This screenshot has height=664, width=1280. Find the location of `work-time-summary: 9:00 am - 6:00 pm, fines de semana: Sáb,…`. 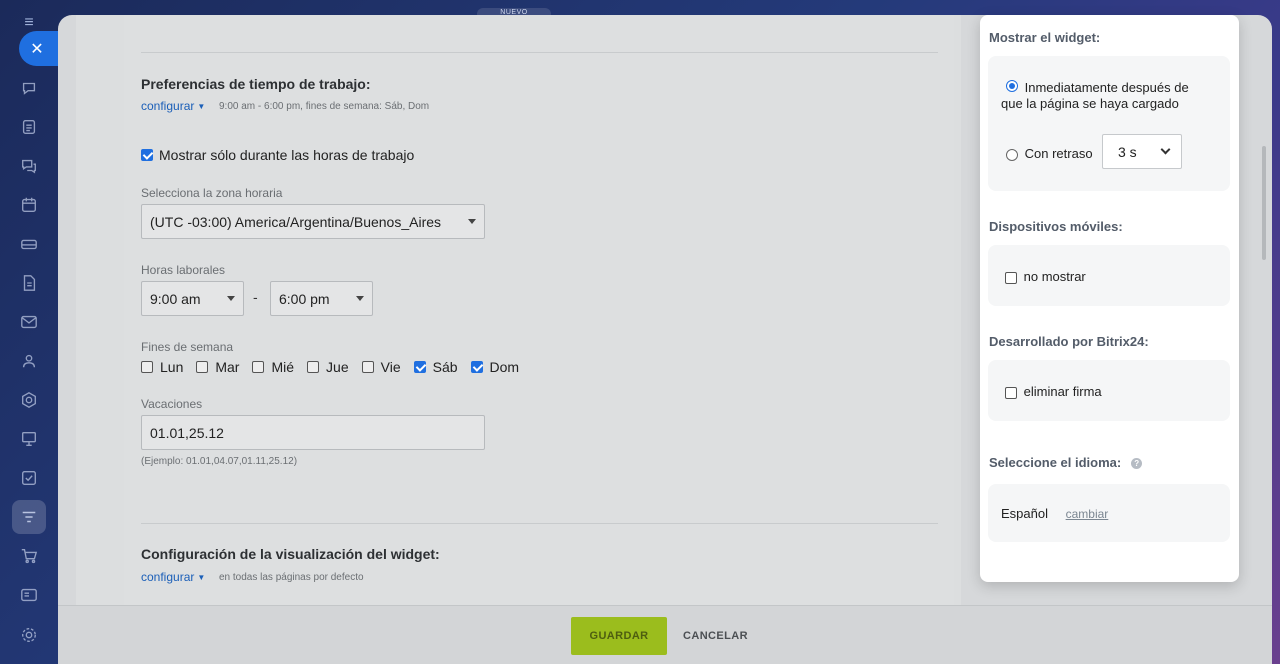

work-time-summary: 9:00 am - 6:00 pm, fines de semana: Sáb,… is located at coordinates (324, 106).